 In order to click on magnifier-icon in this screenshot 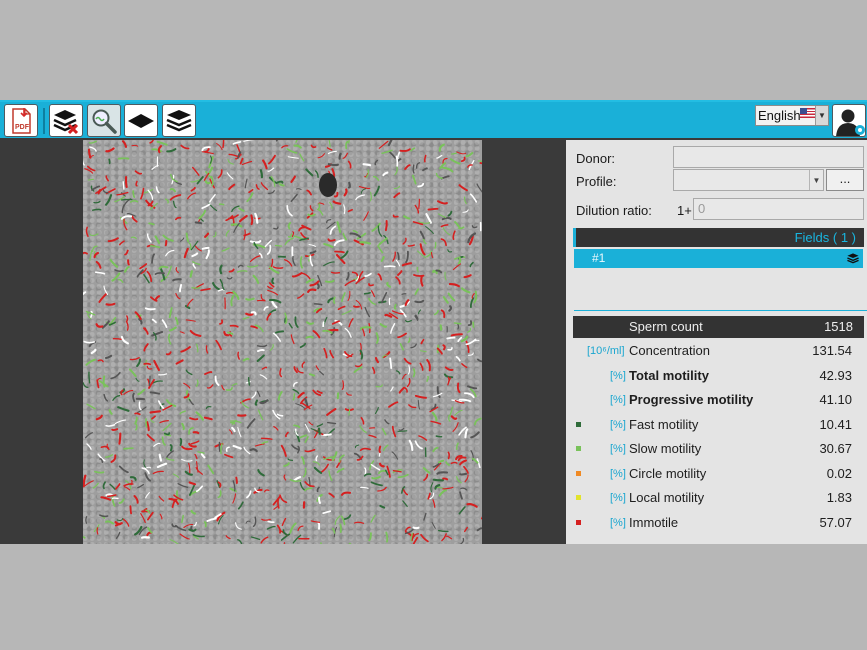, I will do `click(104, 121)`.